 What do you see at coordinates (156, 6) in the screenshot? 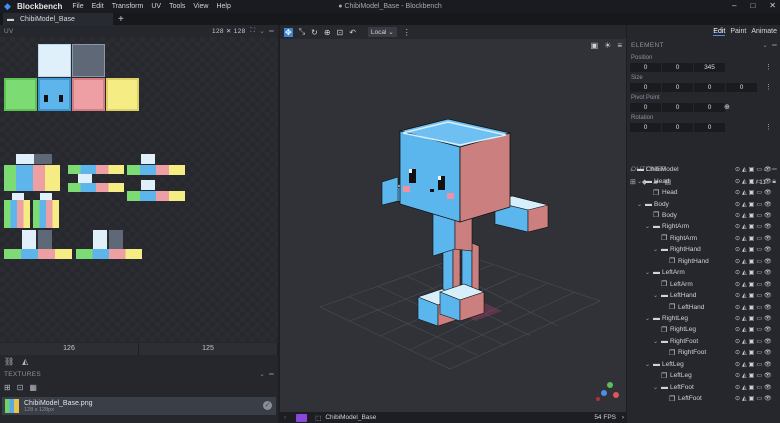
I see `menu-uv: UV` at bounding box center [156, 6].